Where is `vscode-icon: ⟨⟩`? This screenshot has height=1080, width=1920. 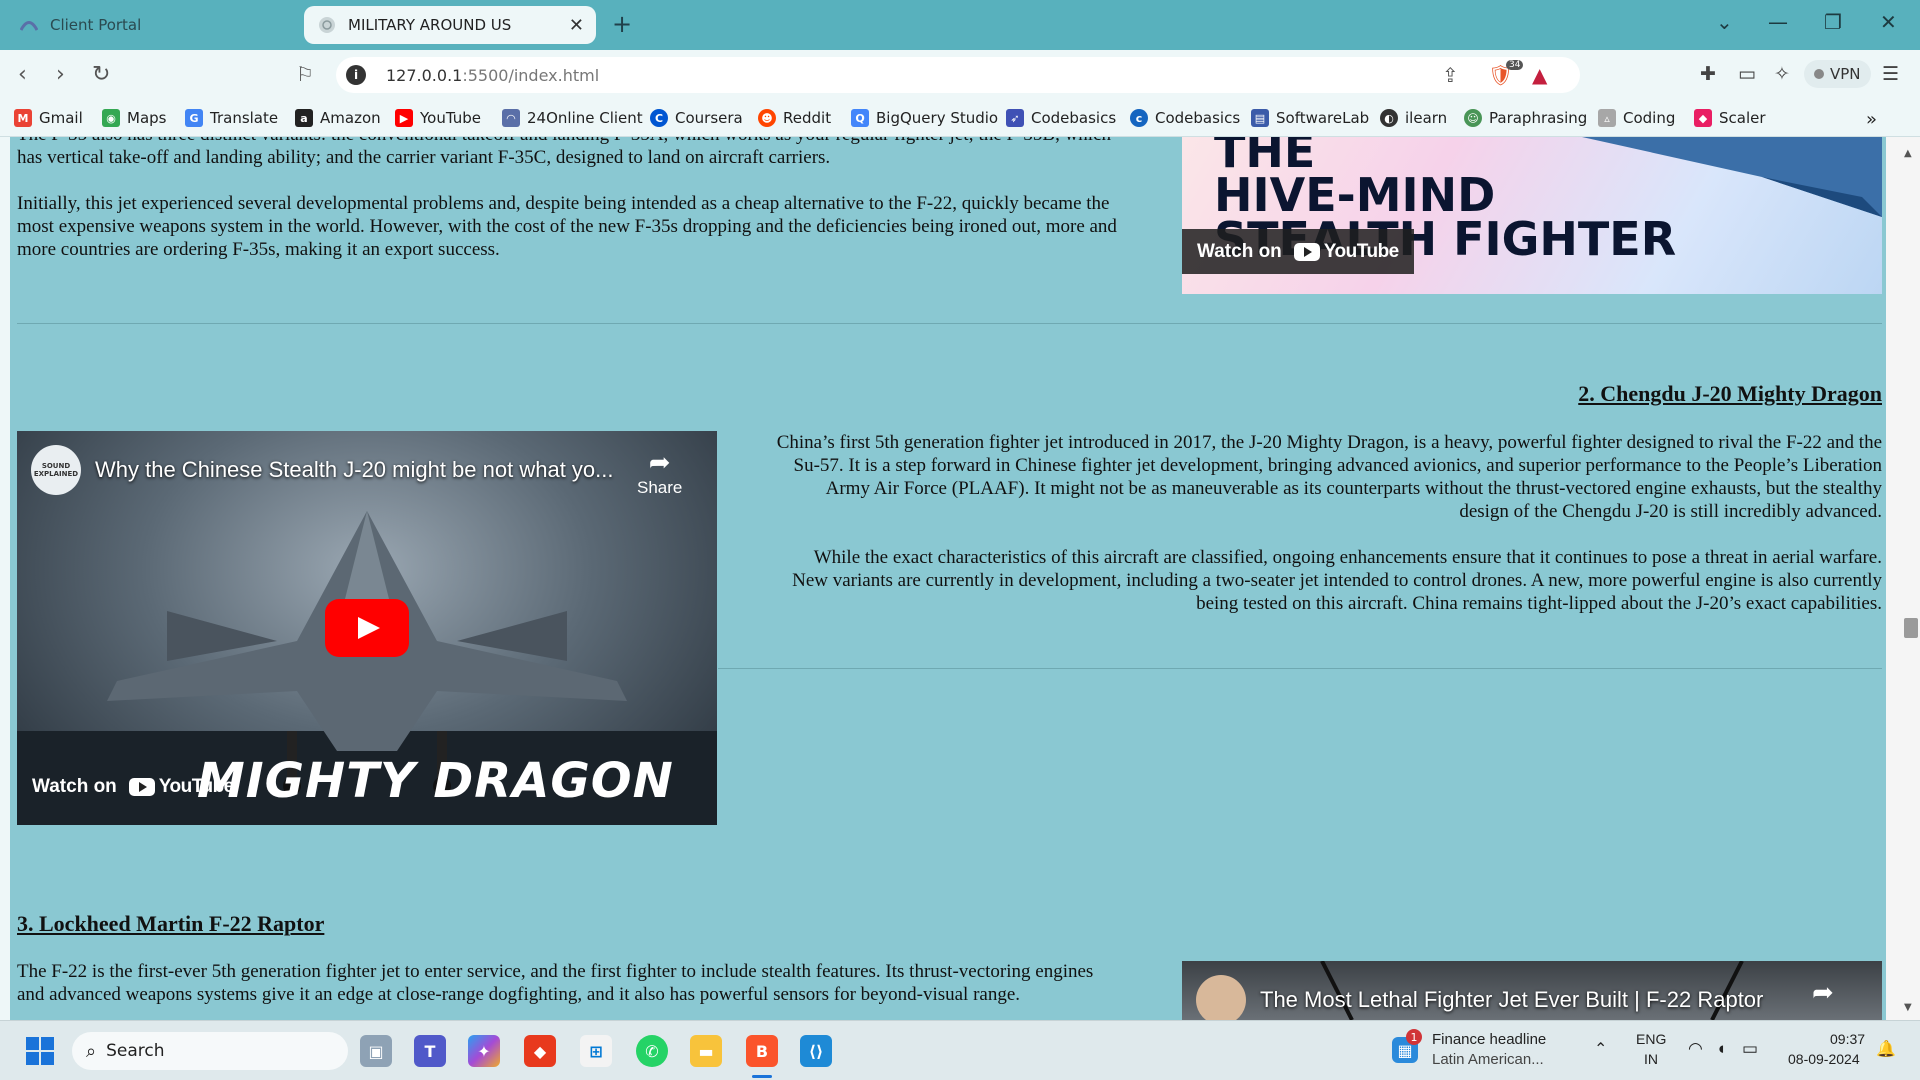
vscode-icon: ⟨⟩ is located at coordinates (816, 1051).